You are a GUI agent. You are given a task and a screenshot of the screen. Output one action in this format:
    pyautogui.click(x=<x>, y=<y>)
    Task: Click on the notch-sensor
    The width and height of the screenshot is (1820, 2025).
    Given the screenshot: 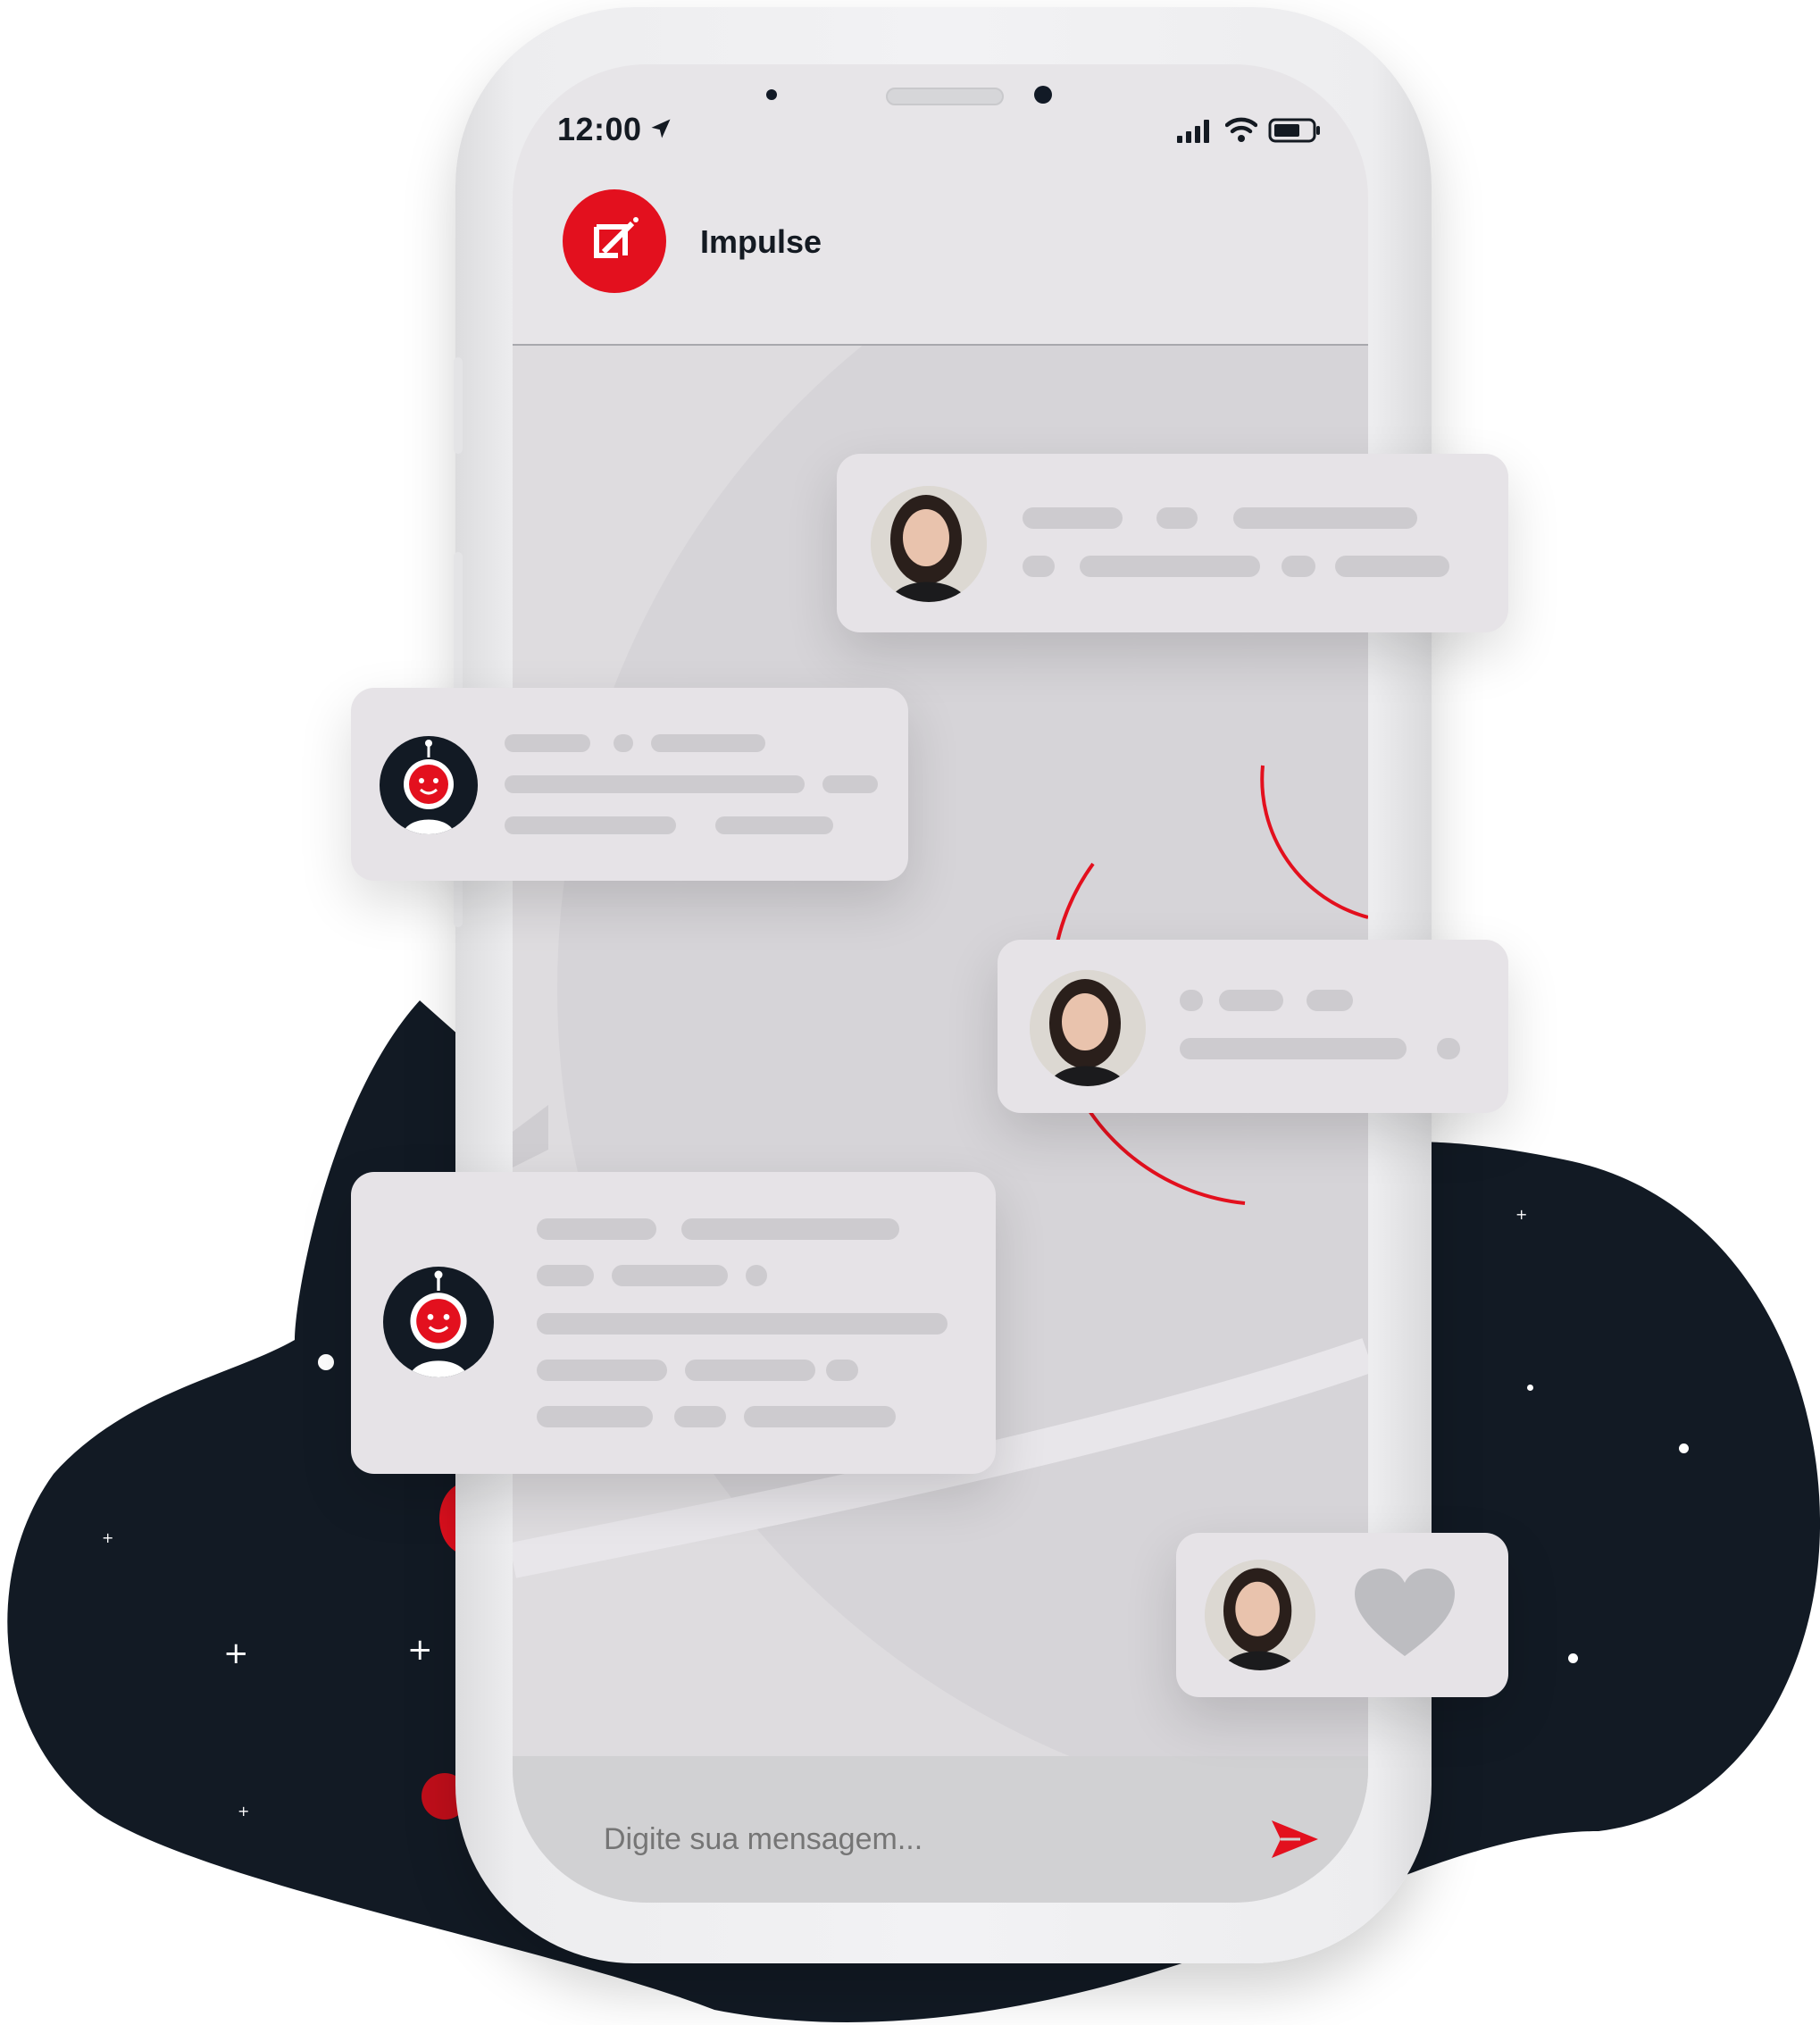 What is the action you would take?
    pyautogui.click(x=772, y=94)
    